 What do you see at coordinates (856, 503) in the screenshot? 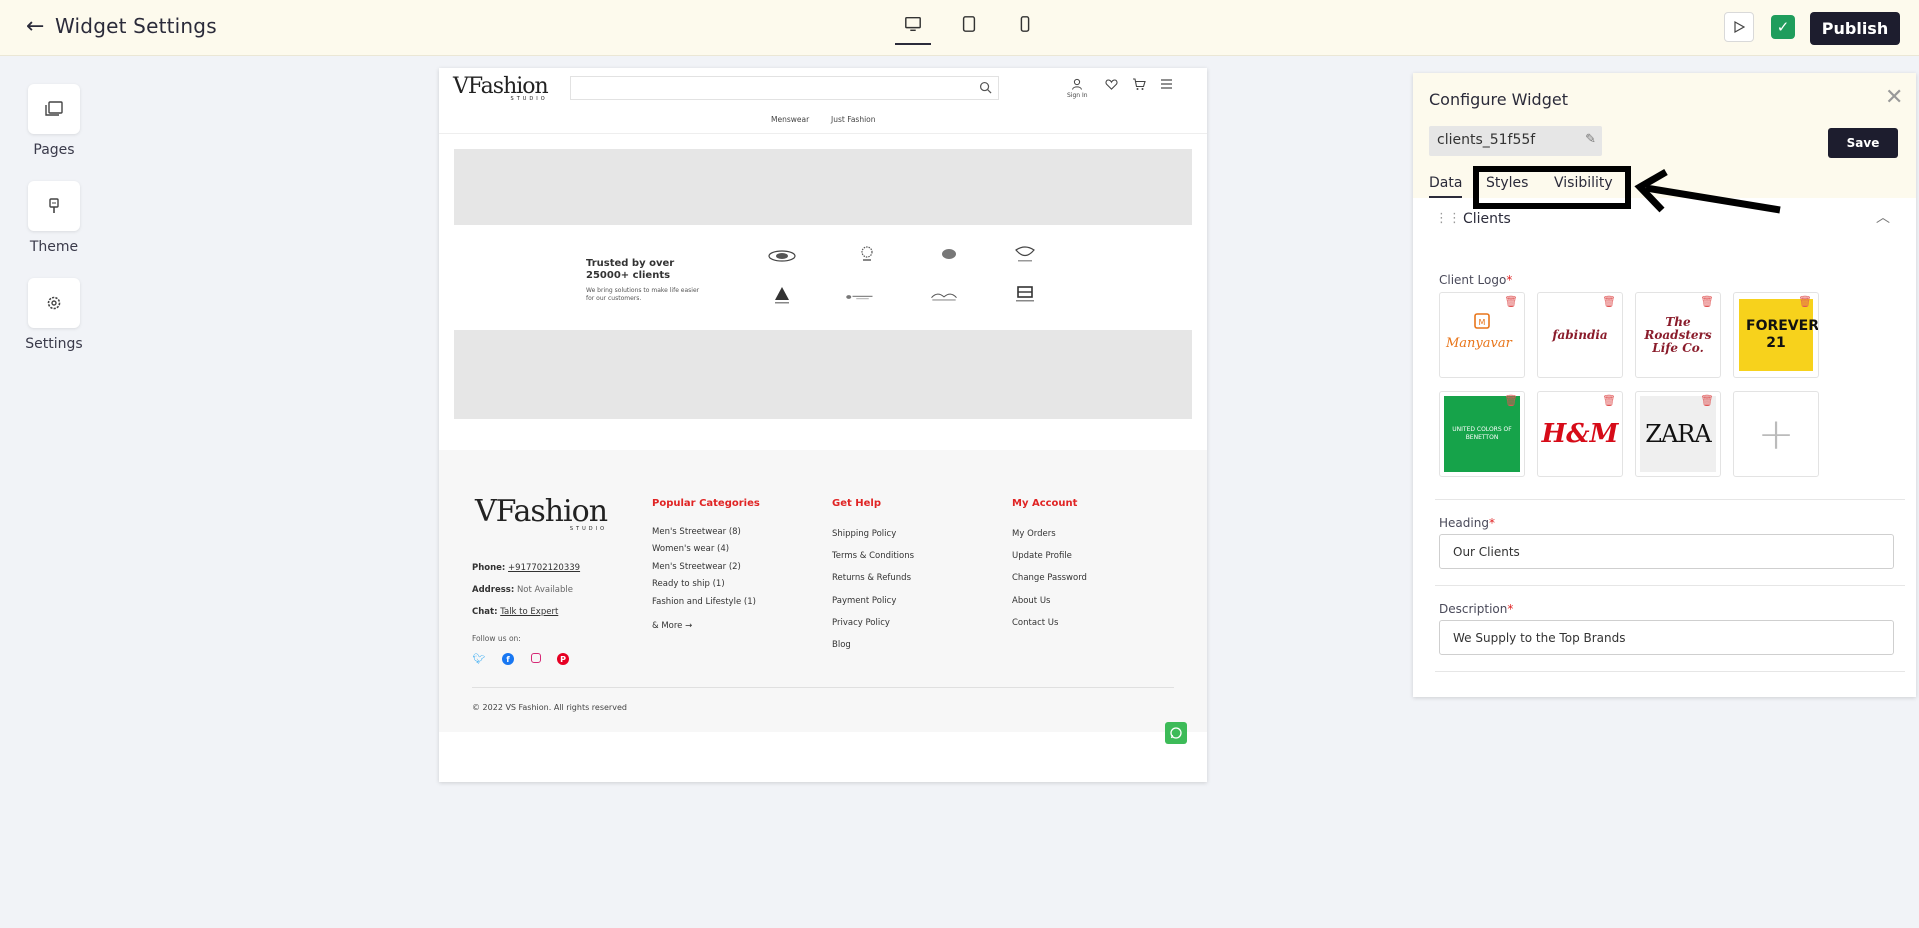
I see `footer-col-get-help: Get Help` at bounding box center [856, 503].